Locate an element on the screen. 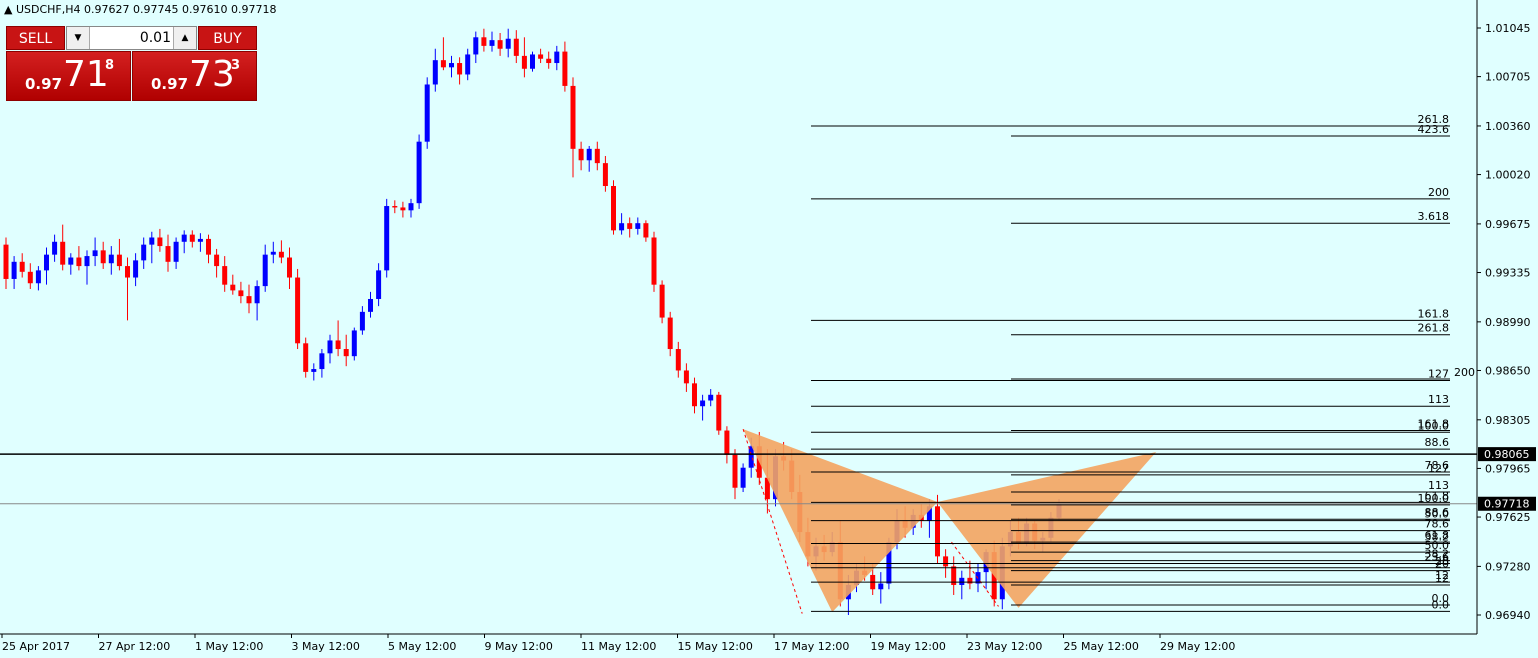  buy-price-fraction: 3 is located at coordinates (236, 65).